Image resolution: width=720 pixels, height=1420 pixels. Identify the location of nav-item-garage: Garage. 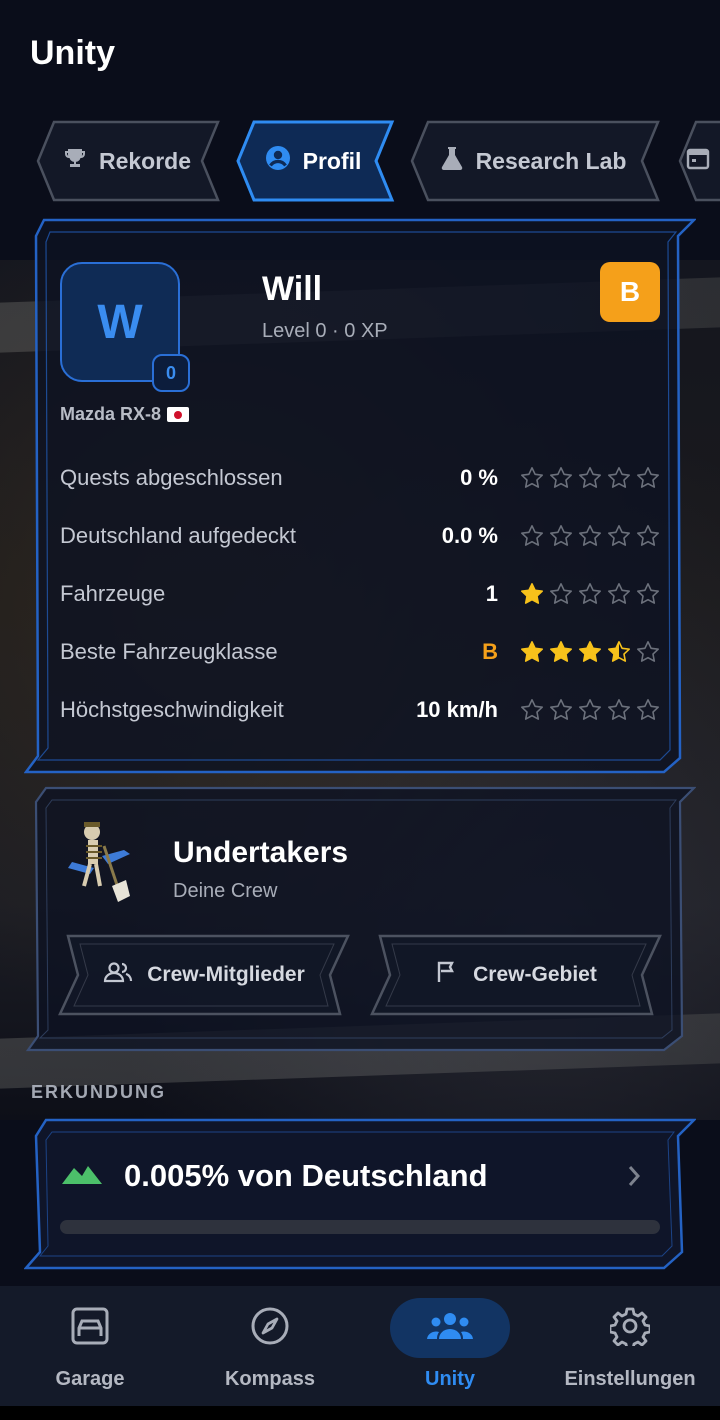
(90, 1346).